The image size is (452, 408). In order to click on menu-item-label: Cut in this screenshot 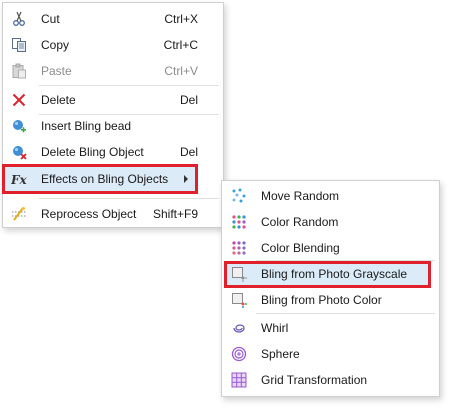, I will do `click(50, 19)`.